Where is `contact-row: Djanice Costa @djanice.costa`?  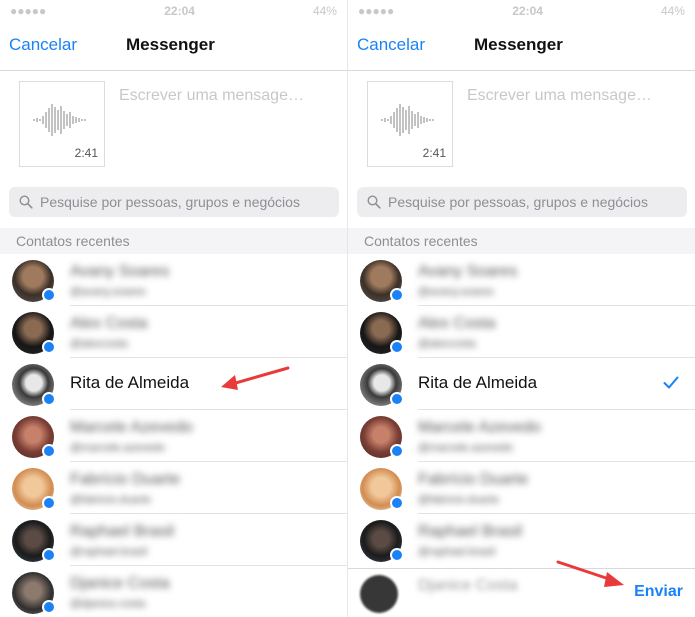
contact-row: Djanice Costa @djanice.costa is located at coordinates (173, 591).